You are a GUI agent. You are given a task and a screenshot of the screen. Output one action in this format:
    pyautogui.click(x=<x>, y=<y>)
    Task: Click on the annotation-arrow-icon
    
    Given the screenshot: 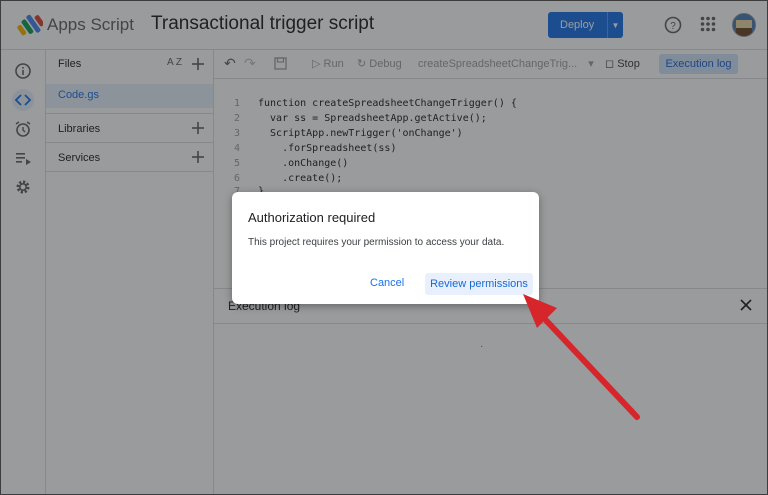 What is the action you would take?
    pyautogui.click(x=581, y=357)
    